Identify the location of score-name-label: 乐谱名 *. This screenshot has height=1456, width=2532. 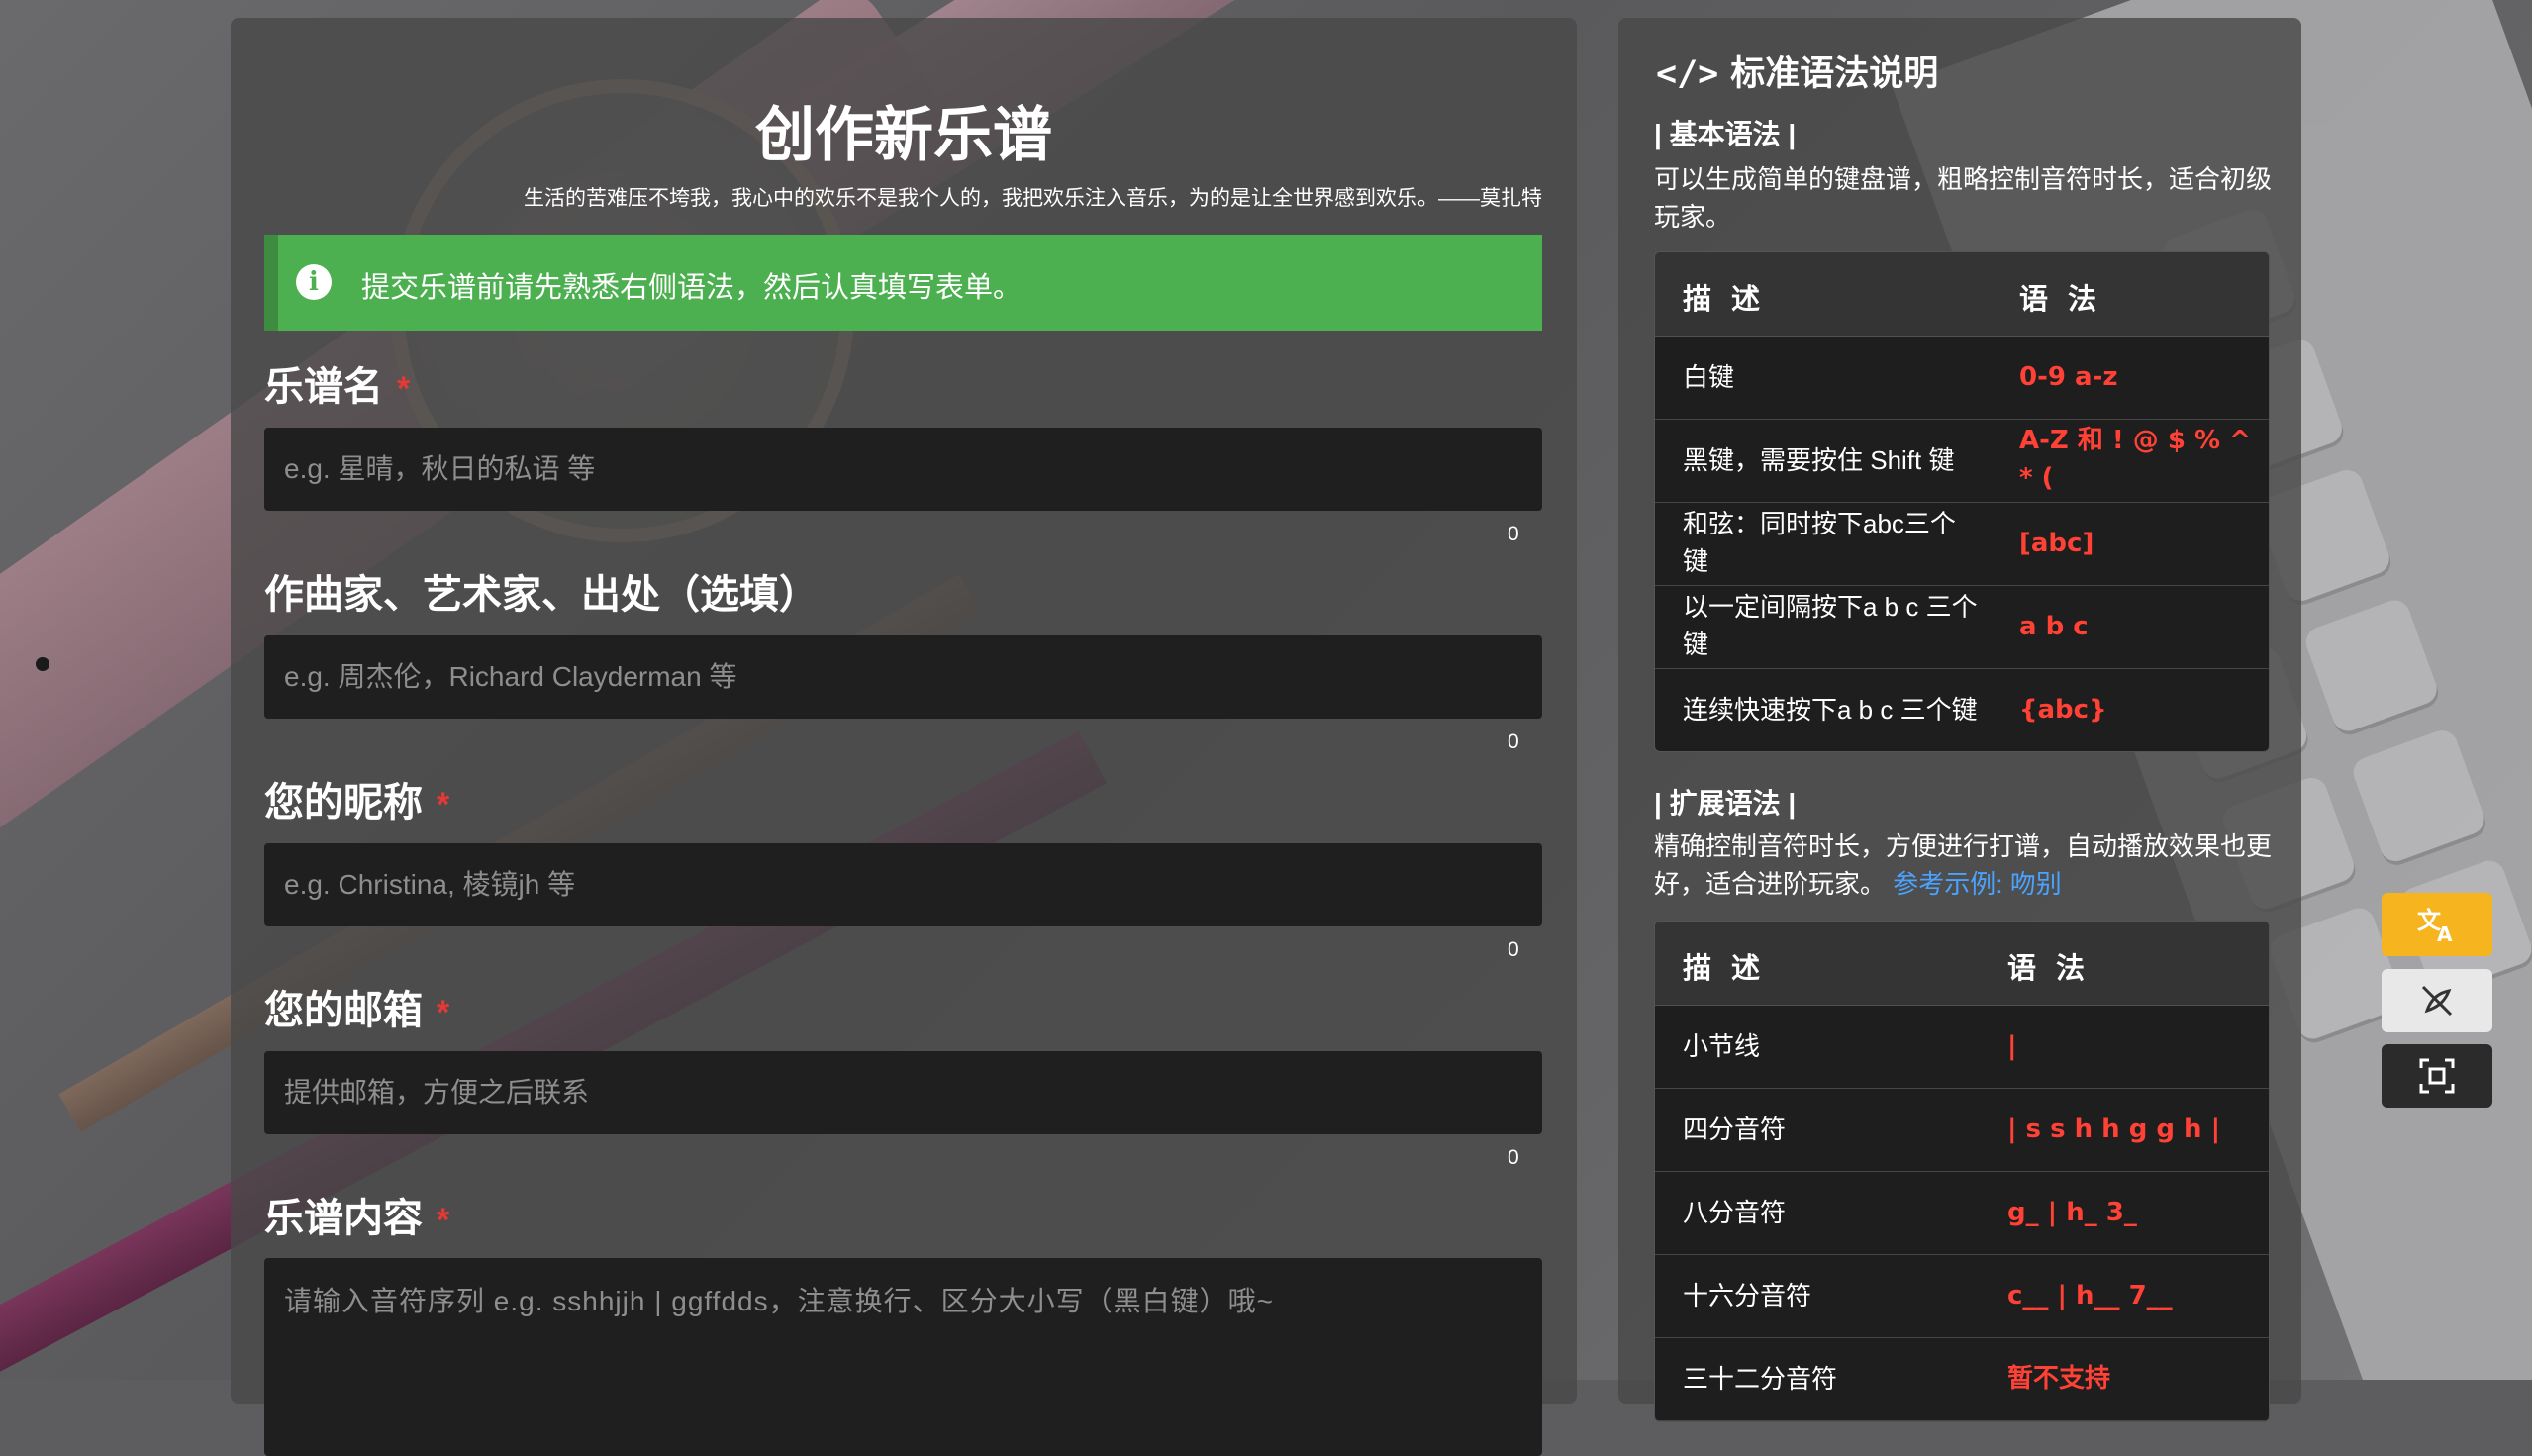
(337, 383).